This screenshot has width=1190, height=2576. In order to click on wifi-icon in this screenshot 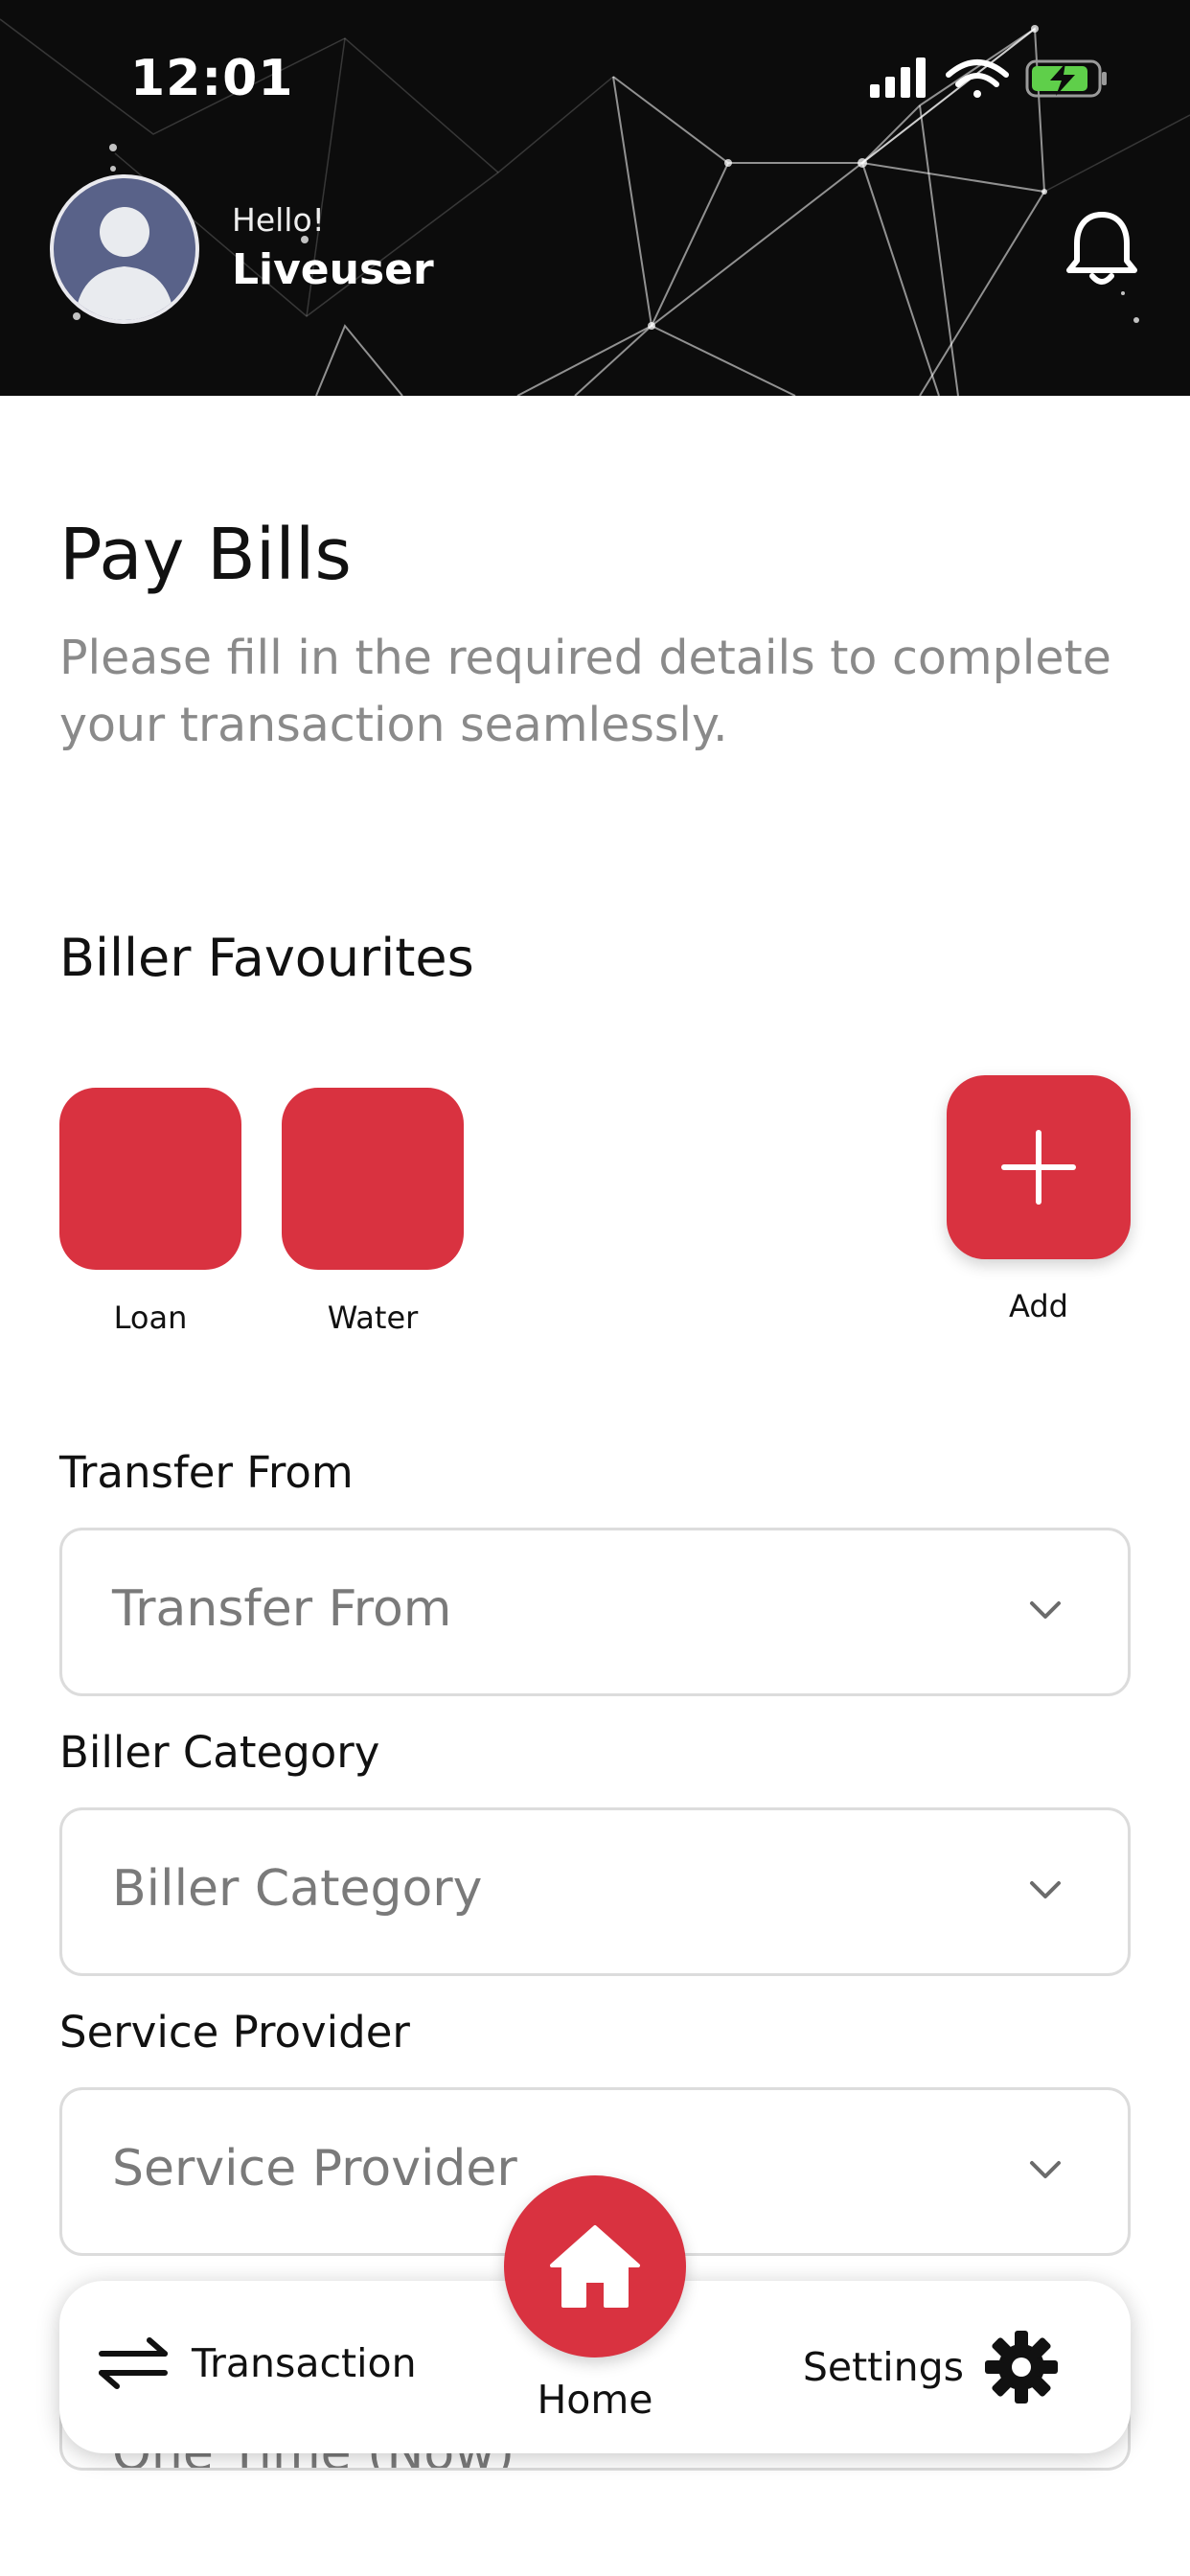, I will do `click(978, 78)`.